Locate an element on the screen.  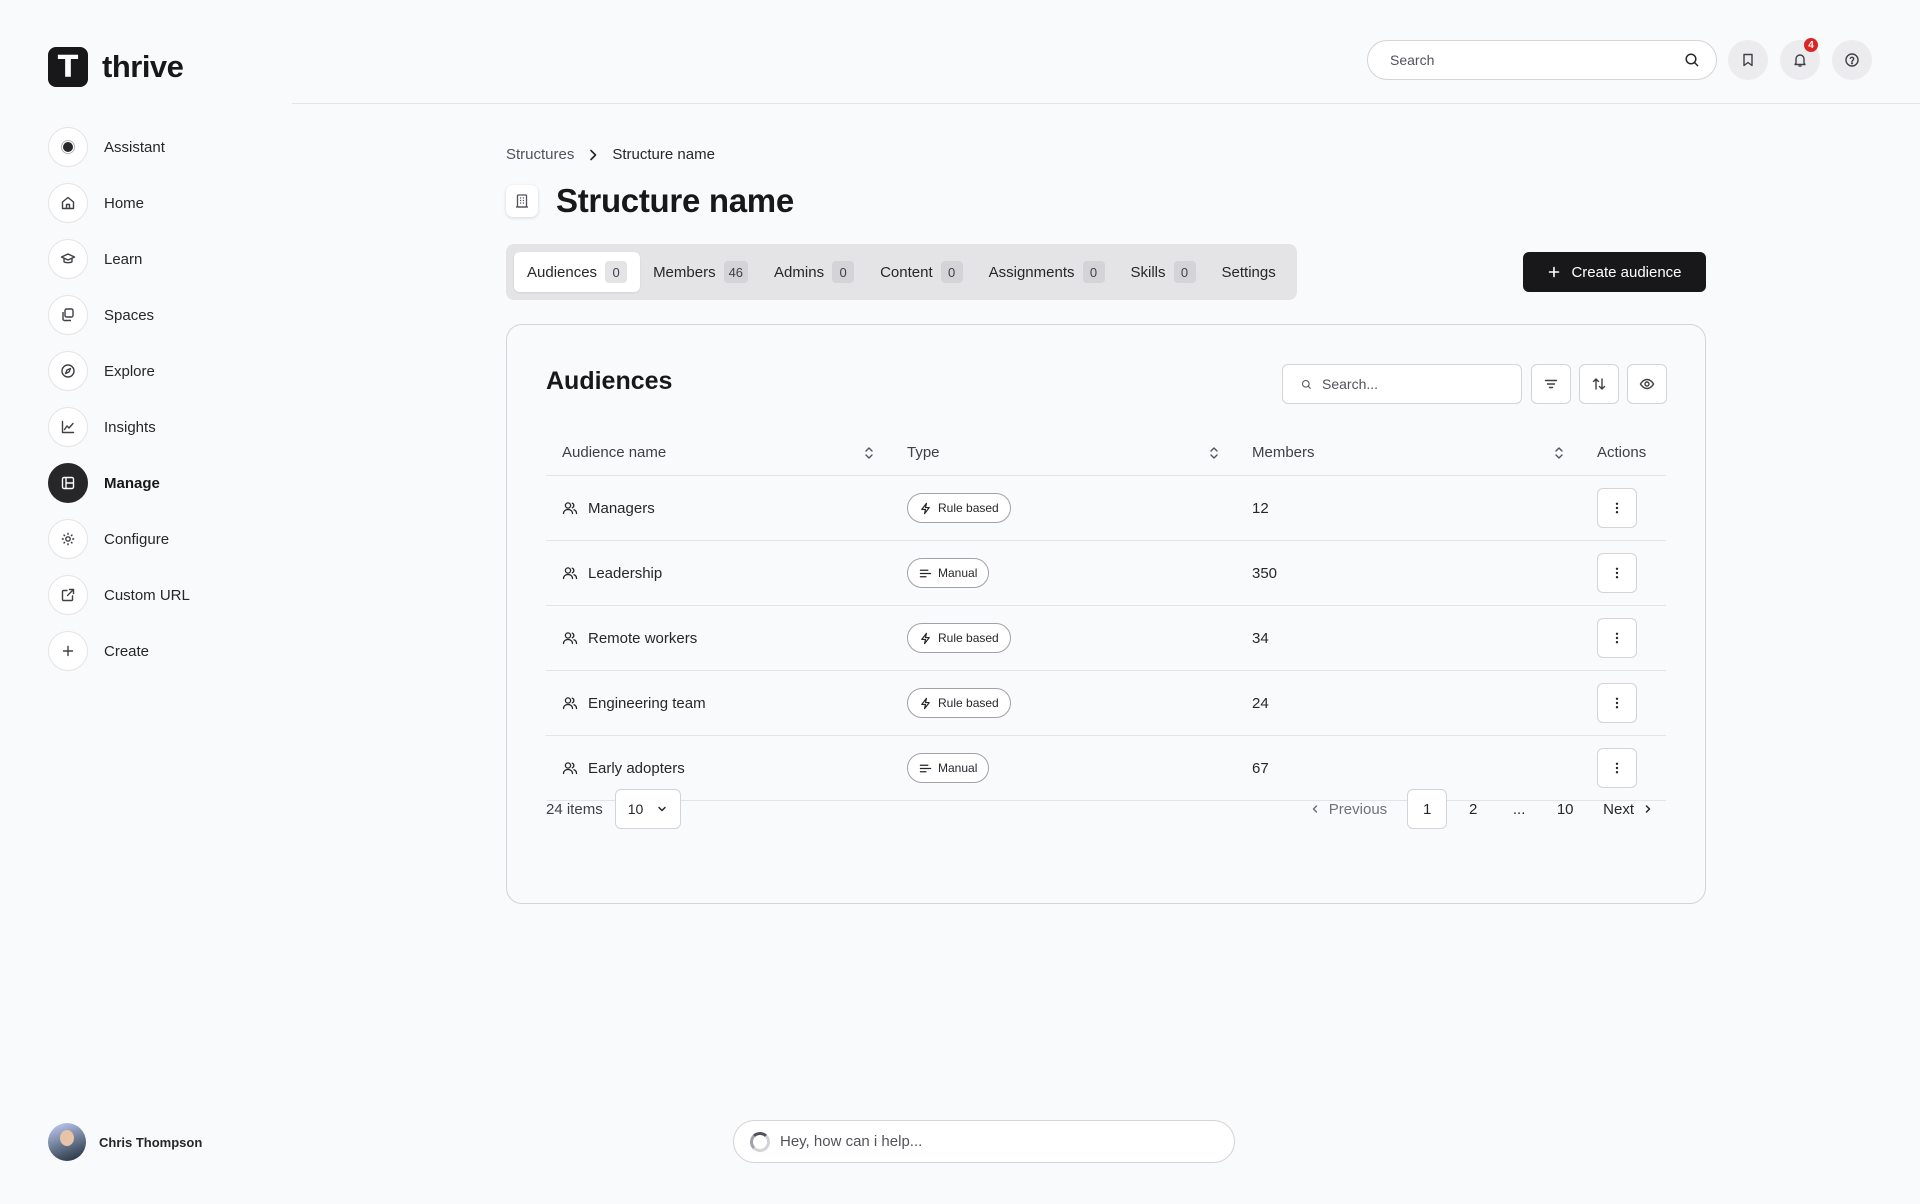
view-options-button is located at coordinates (1647, 384).